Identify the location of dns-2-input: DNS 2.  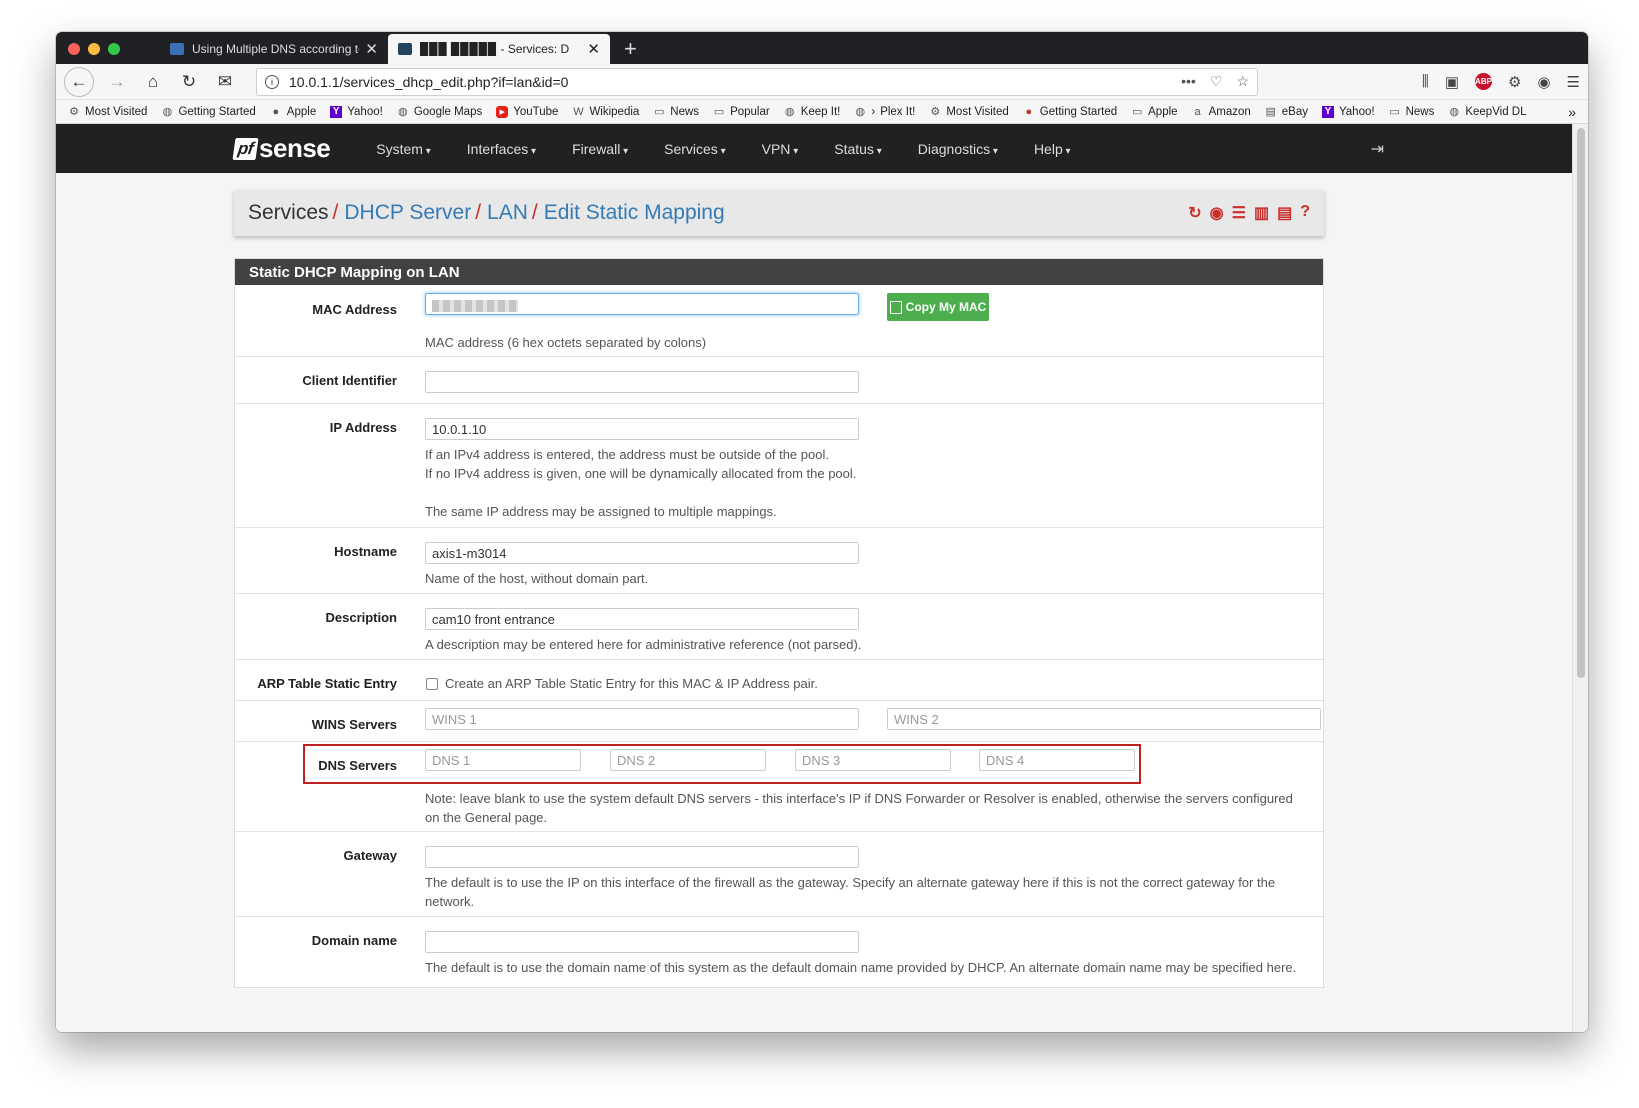
(688, 760).